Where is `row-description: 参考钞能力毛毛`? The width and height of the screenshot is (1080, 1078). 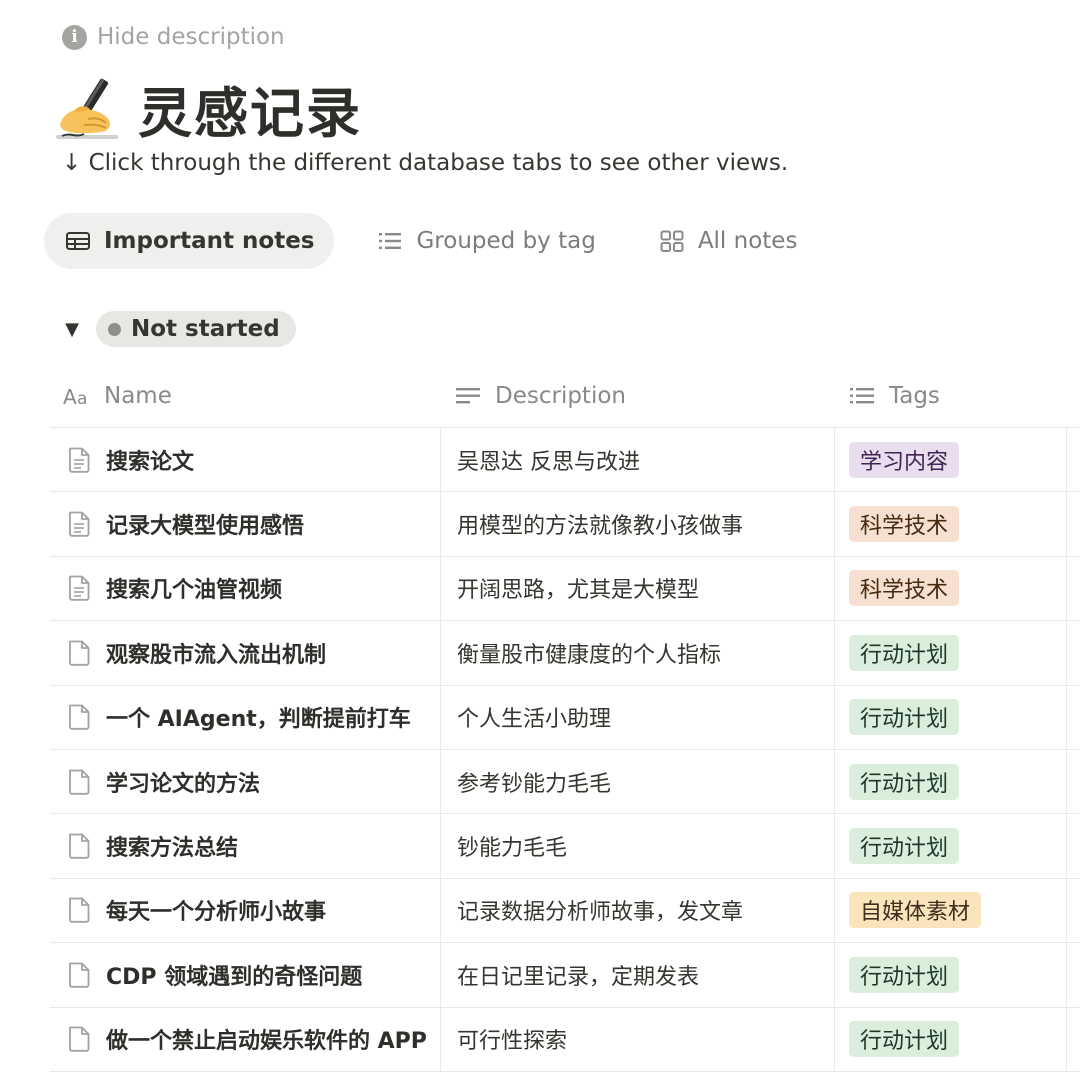
row-description: 参考钞能力毛毛 is located at coordinates (534, 784).